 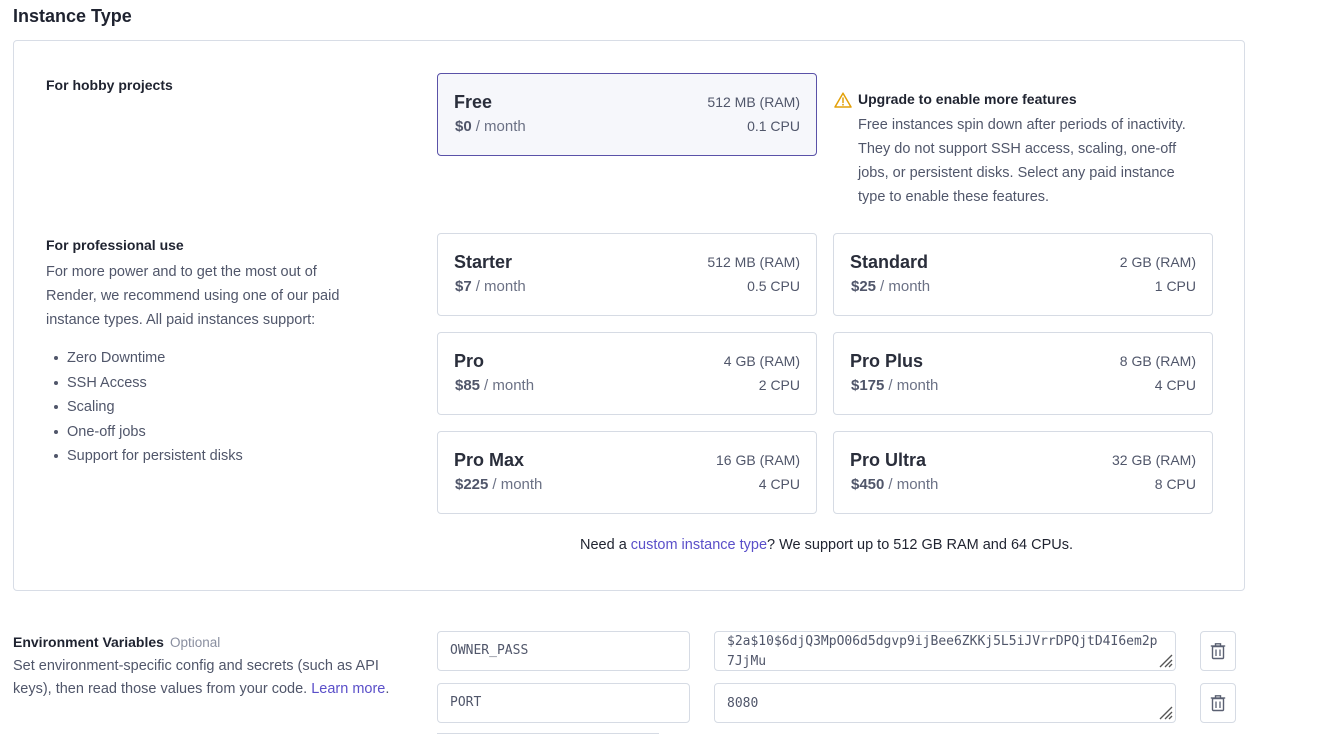 What do you see at coordinates (463, 126) in the screenshot?
I see `instance-price: $0` at bounding box center [463, 126].